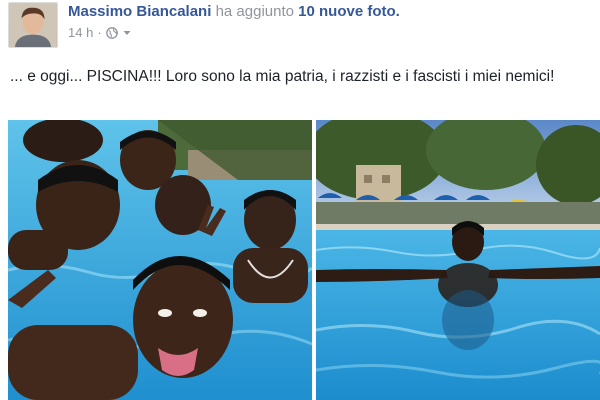  What do you see at coordinates (139, 11) in the screenshot?
I see `author-name-link: Massimo Biancalani` at bounding box center [139, 11].